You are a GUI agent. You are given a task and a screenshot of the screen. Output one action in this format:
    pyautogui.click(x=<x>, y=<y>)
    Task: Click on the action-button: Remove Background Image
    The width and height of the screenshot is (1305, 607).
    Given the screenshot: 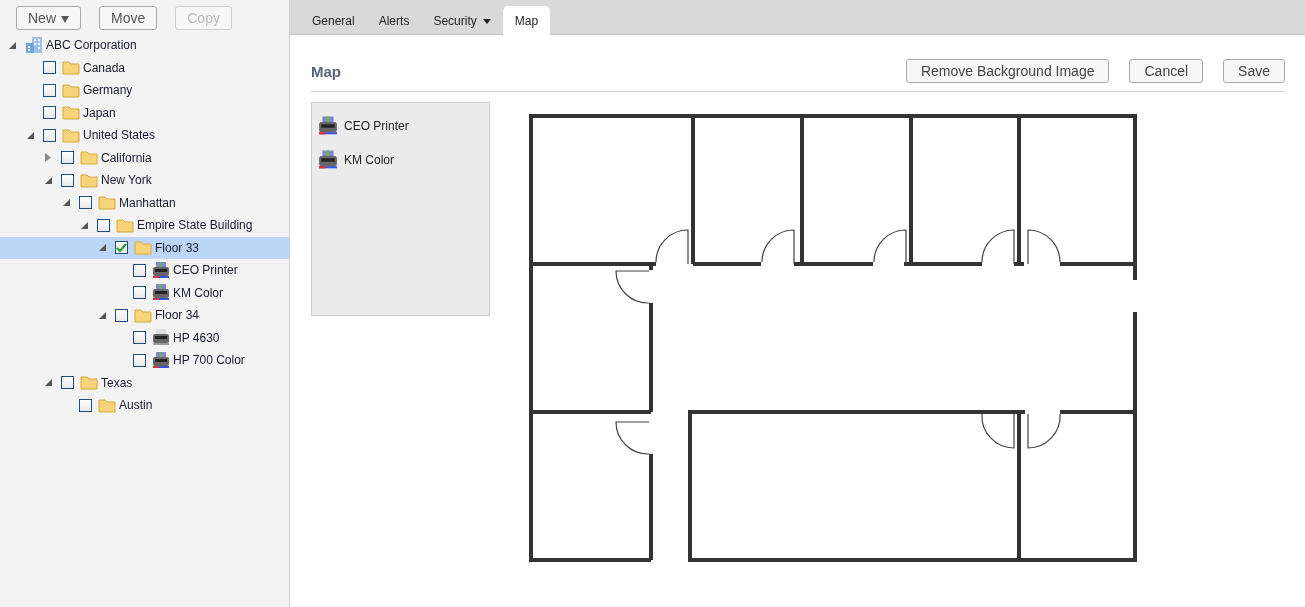 What is the action you would take?
    pyautogui.click(x=1007, y=71)
    